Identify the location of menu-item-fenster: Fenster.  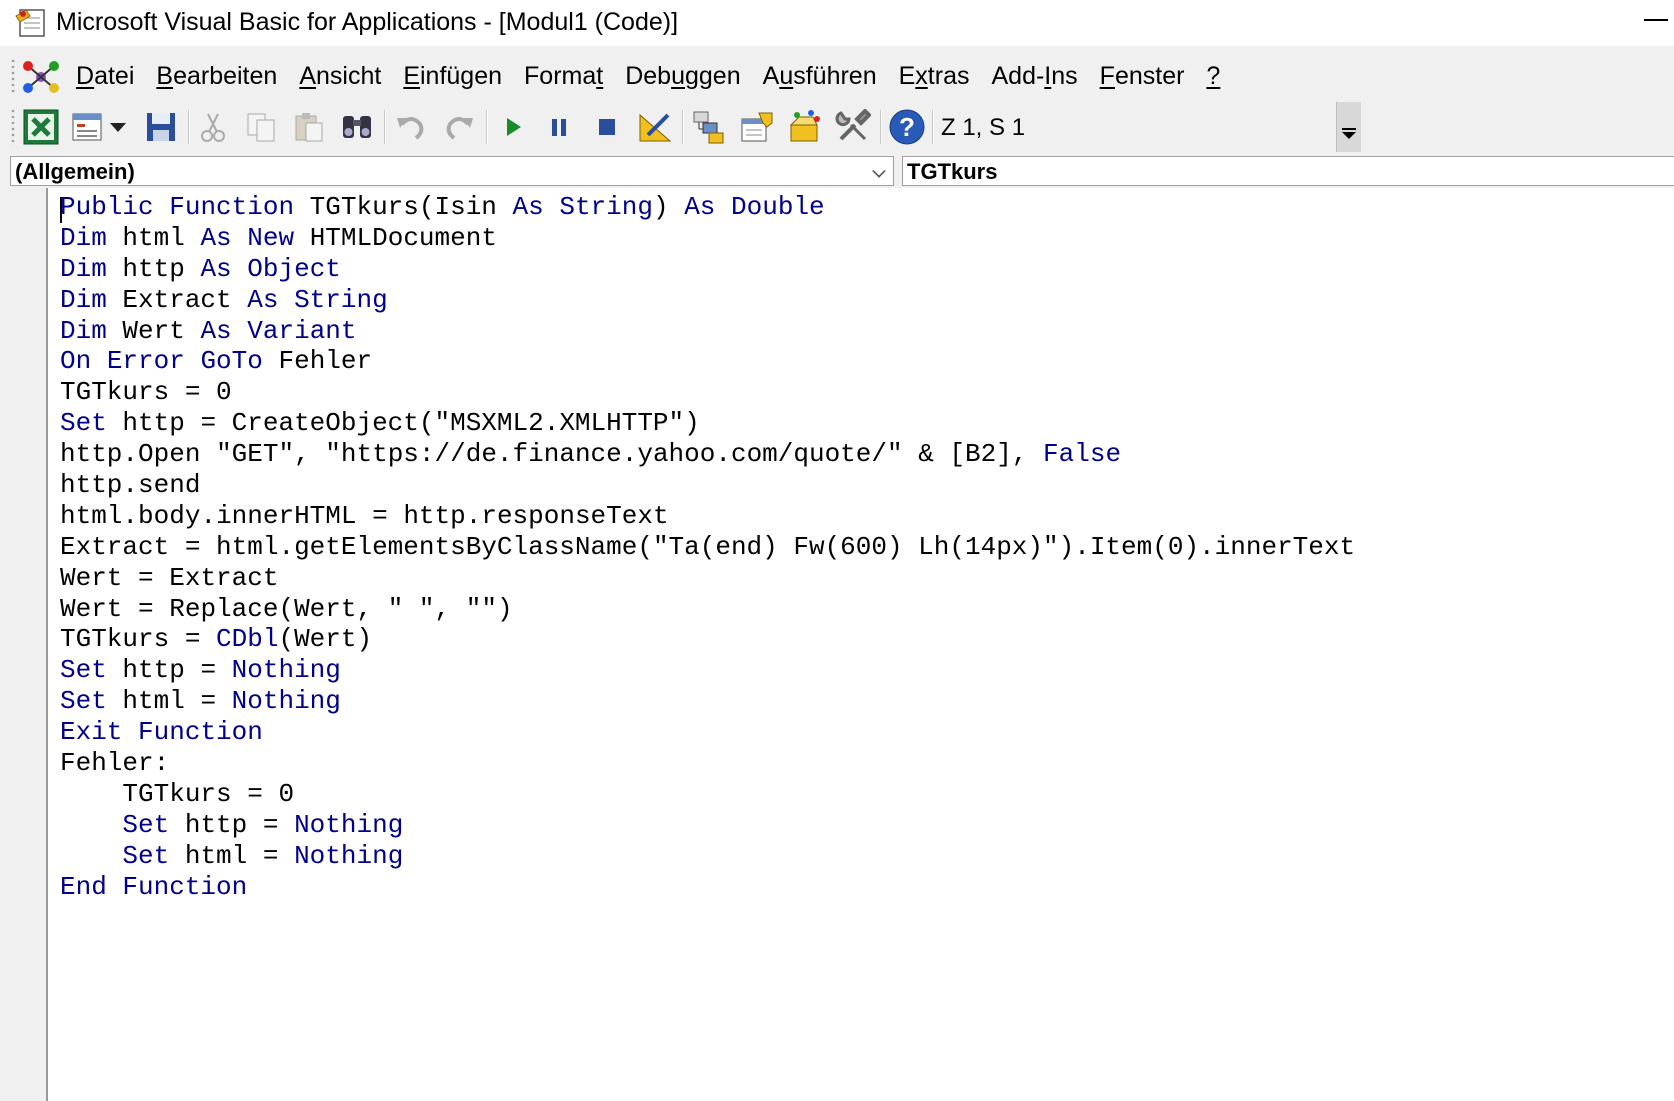
(1142, 76).